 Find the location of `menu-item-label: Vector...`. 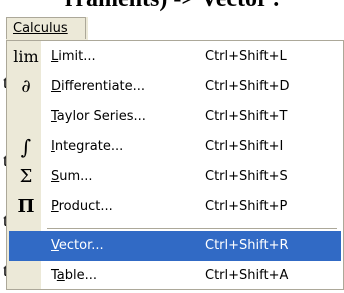

menu-item-label: Vector... is located at coordinates (77, 245).